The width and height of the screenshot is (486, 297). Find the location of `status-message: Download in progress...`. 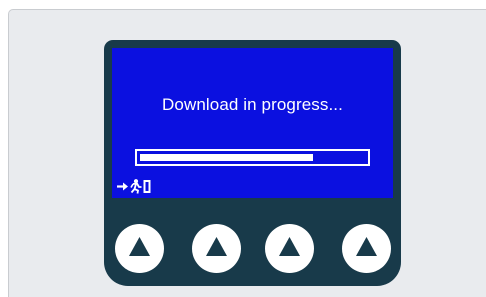

status-message: Download in progress... is located at coordinates (252, 104).